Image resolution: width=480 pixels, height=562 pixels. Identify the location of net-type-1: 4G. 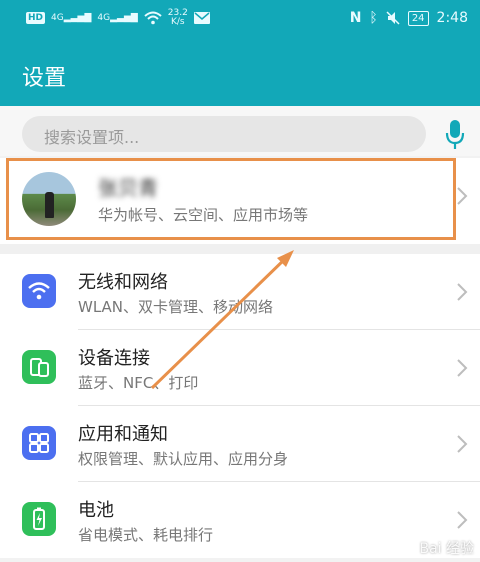
(57, 18).